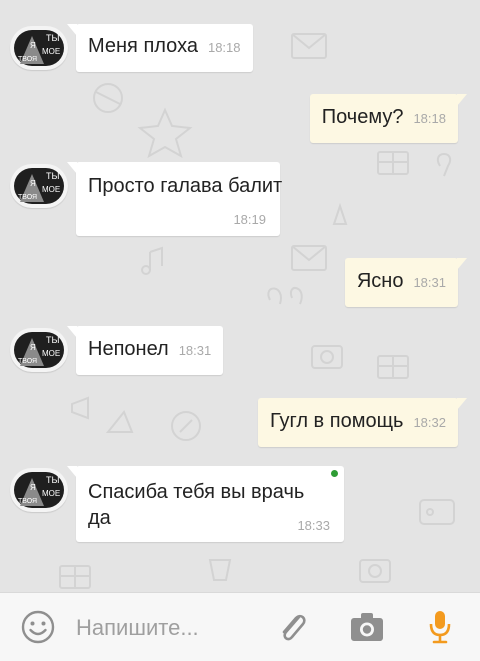  What do you see at coordinates (362, 117) in the screenshot?
I see `message-text: Почему?` at bounding box center [362, 117].